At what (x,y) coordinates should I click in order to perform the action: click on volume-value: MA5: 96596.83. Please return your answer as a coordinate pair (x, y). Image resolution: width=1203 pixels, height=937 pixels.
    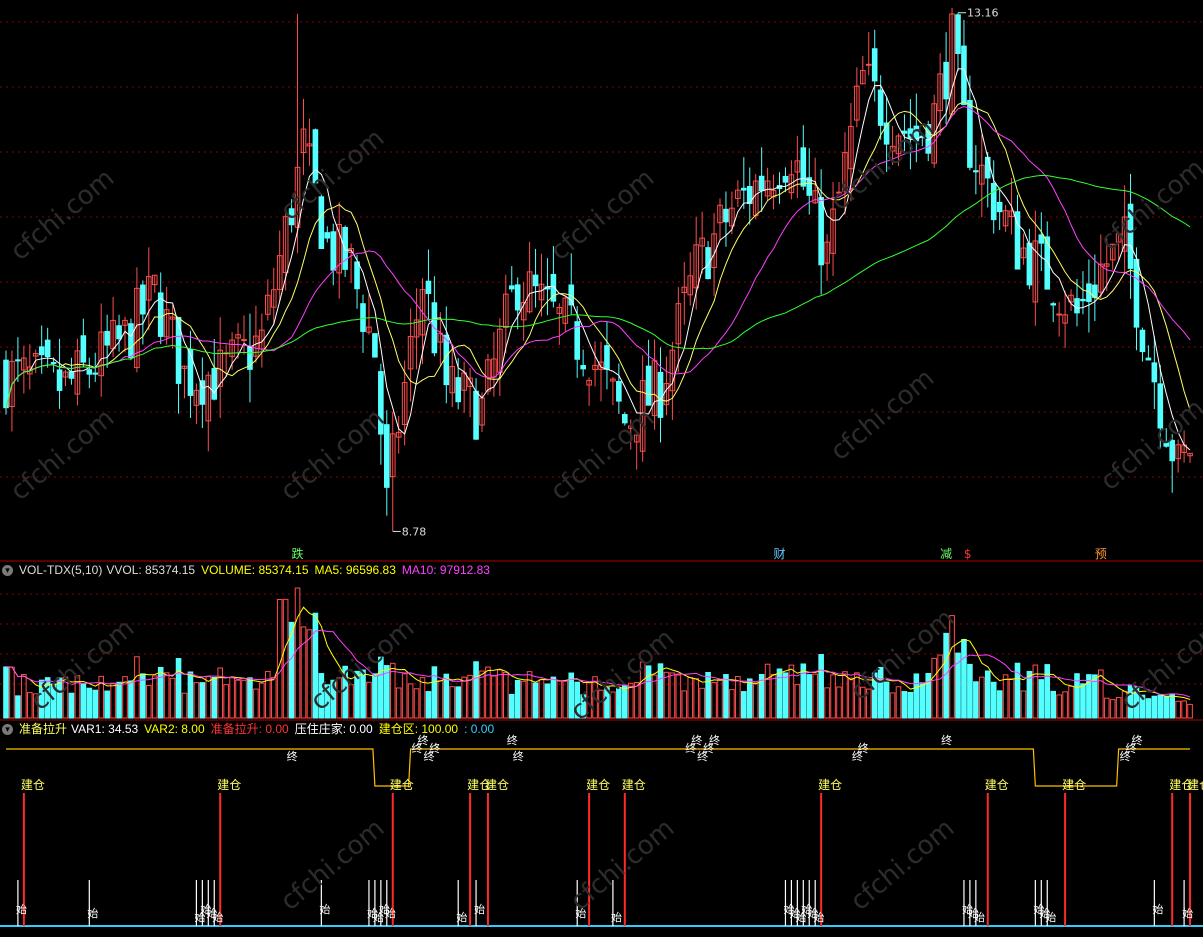
    Looking at the image, I should click on (355, 570).